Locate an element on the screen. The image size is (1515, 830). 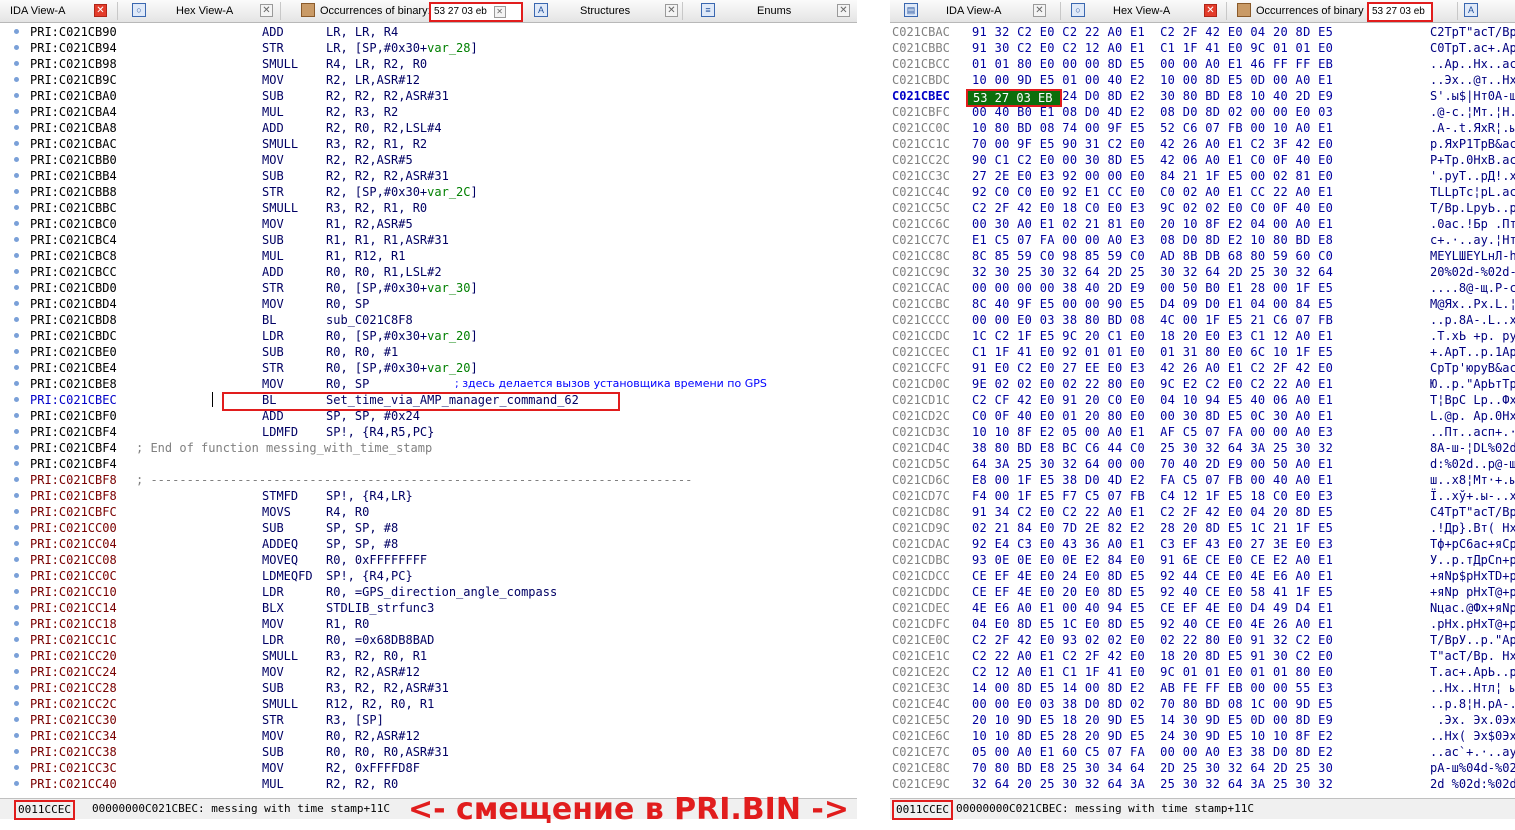
hex-ascii: .рНх.рНхТ@+рN&ас is located at coordinates (1472, 624).